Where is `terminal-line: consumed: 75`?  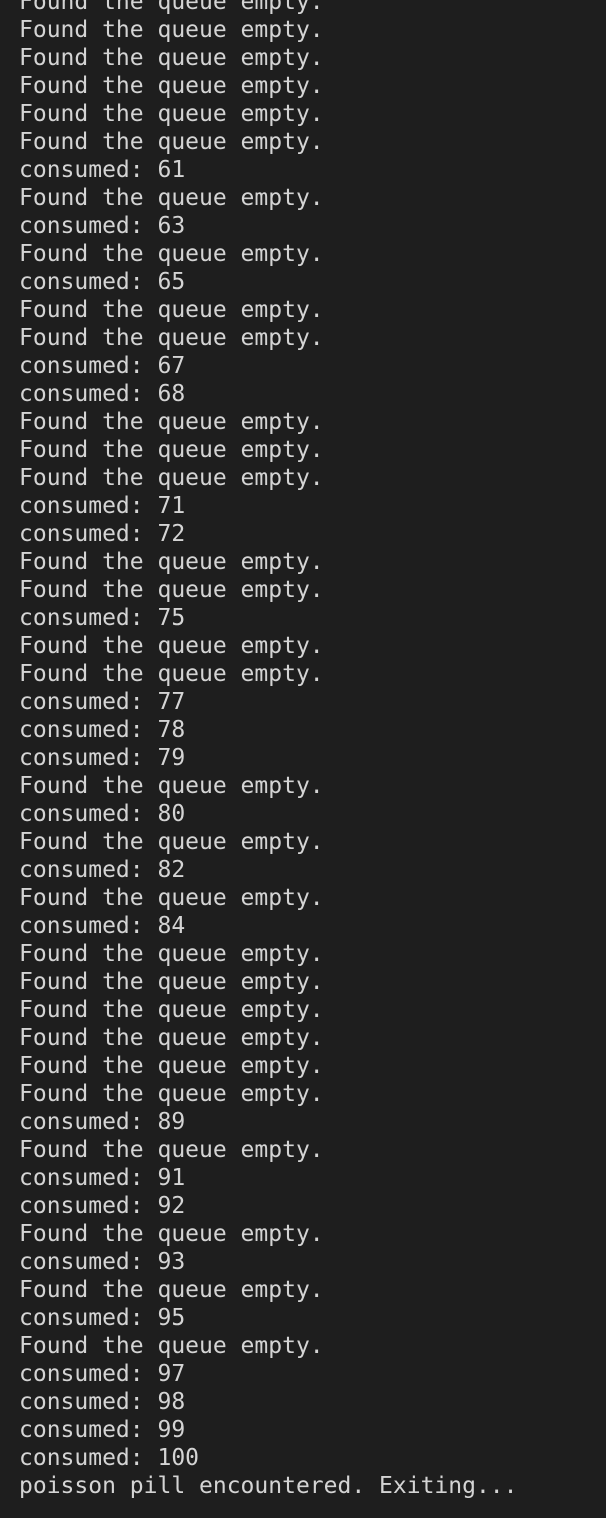 terminal-line: consumed: 75 is located at coordinates (102, 618).